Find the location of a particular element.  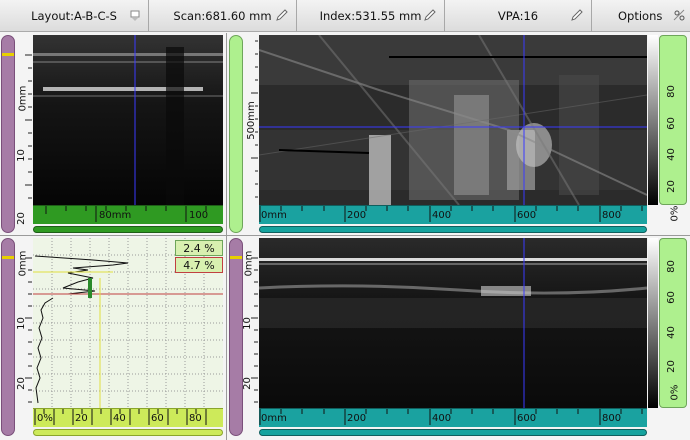

gate-marker-a is located at coordinates (8, 257).